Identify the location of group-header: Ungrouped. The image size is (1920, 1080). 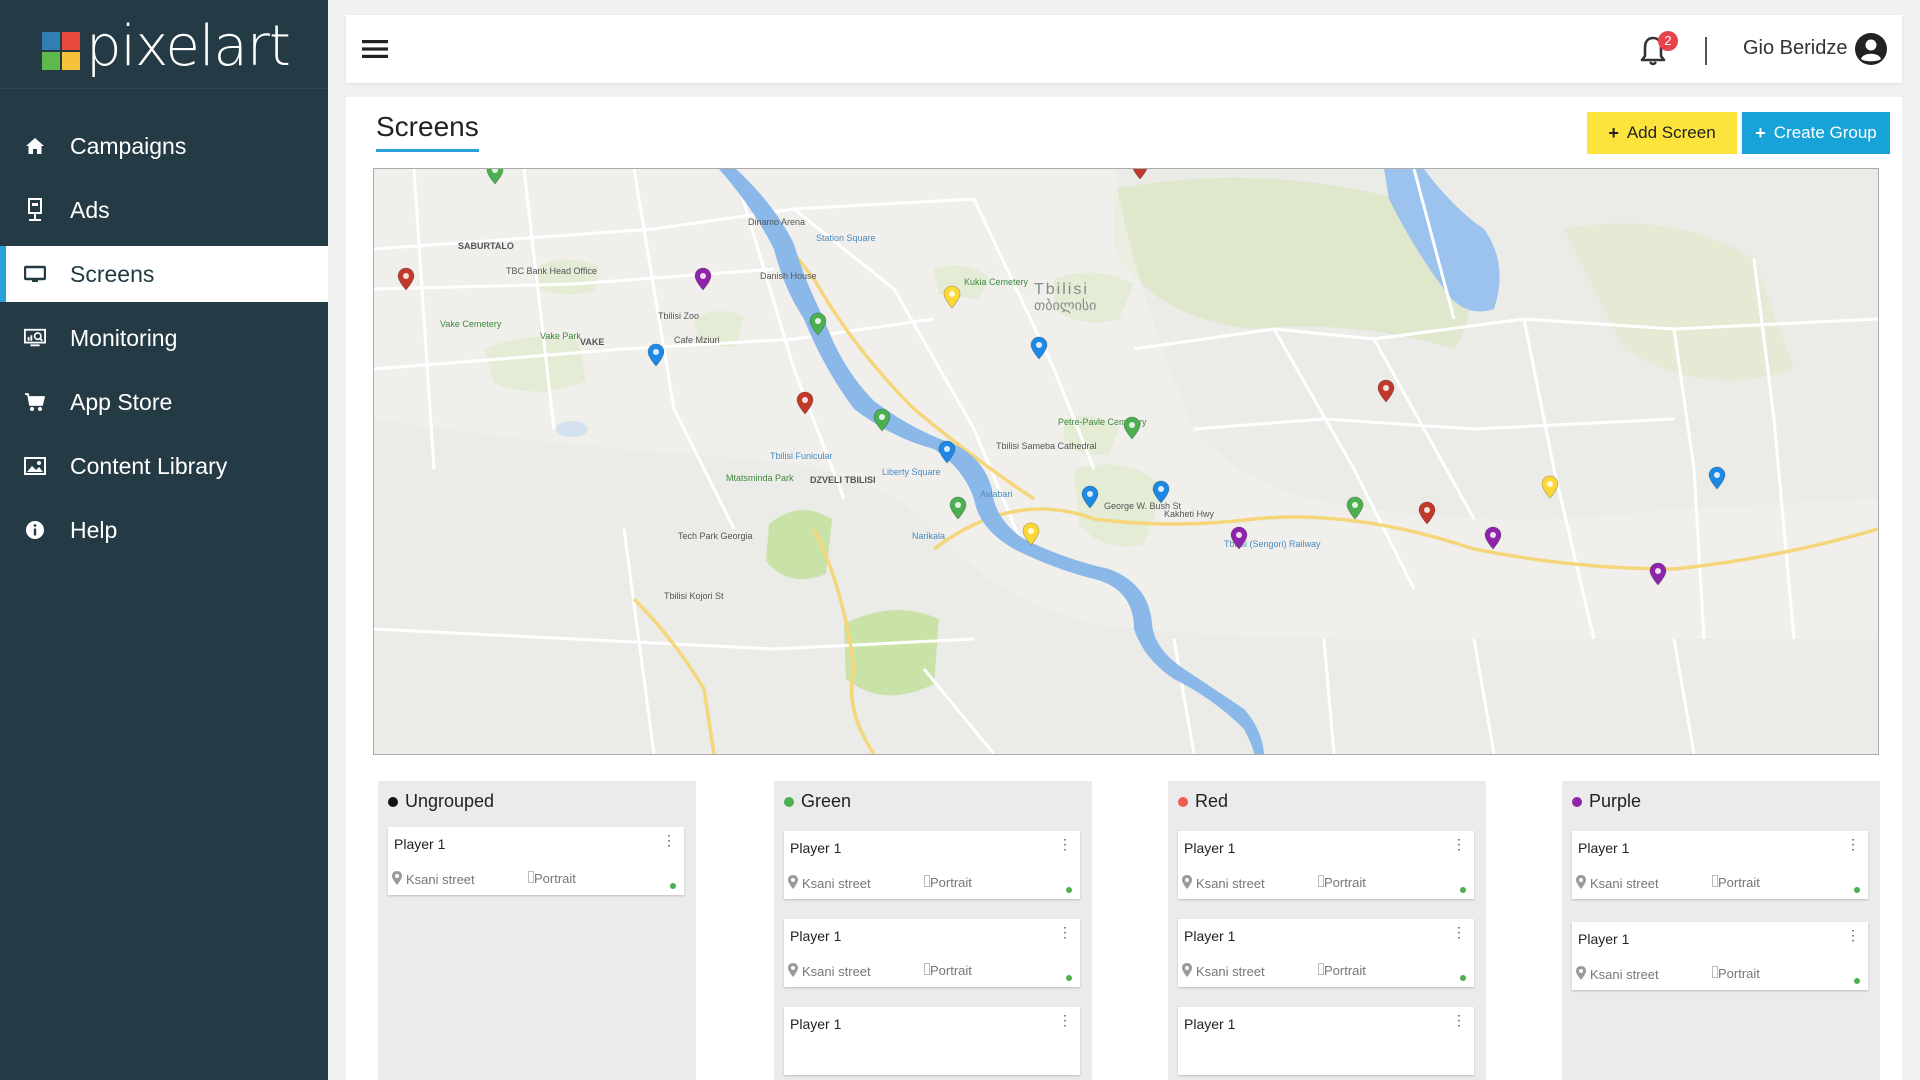
(441, 801).